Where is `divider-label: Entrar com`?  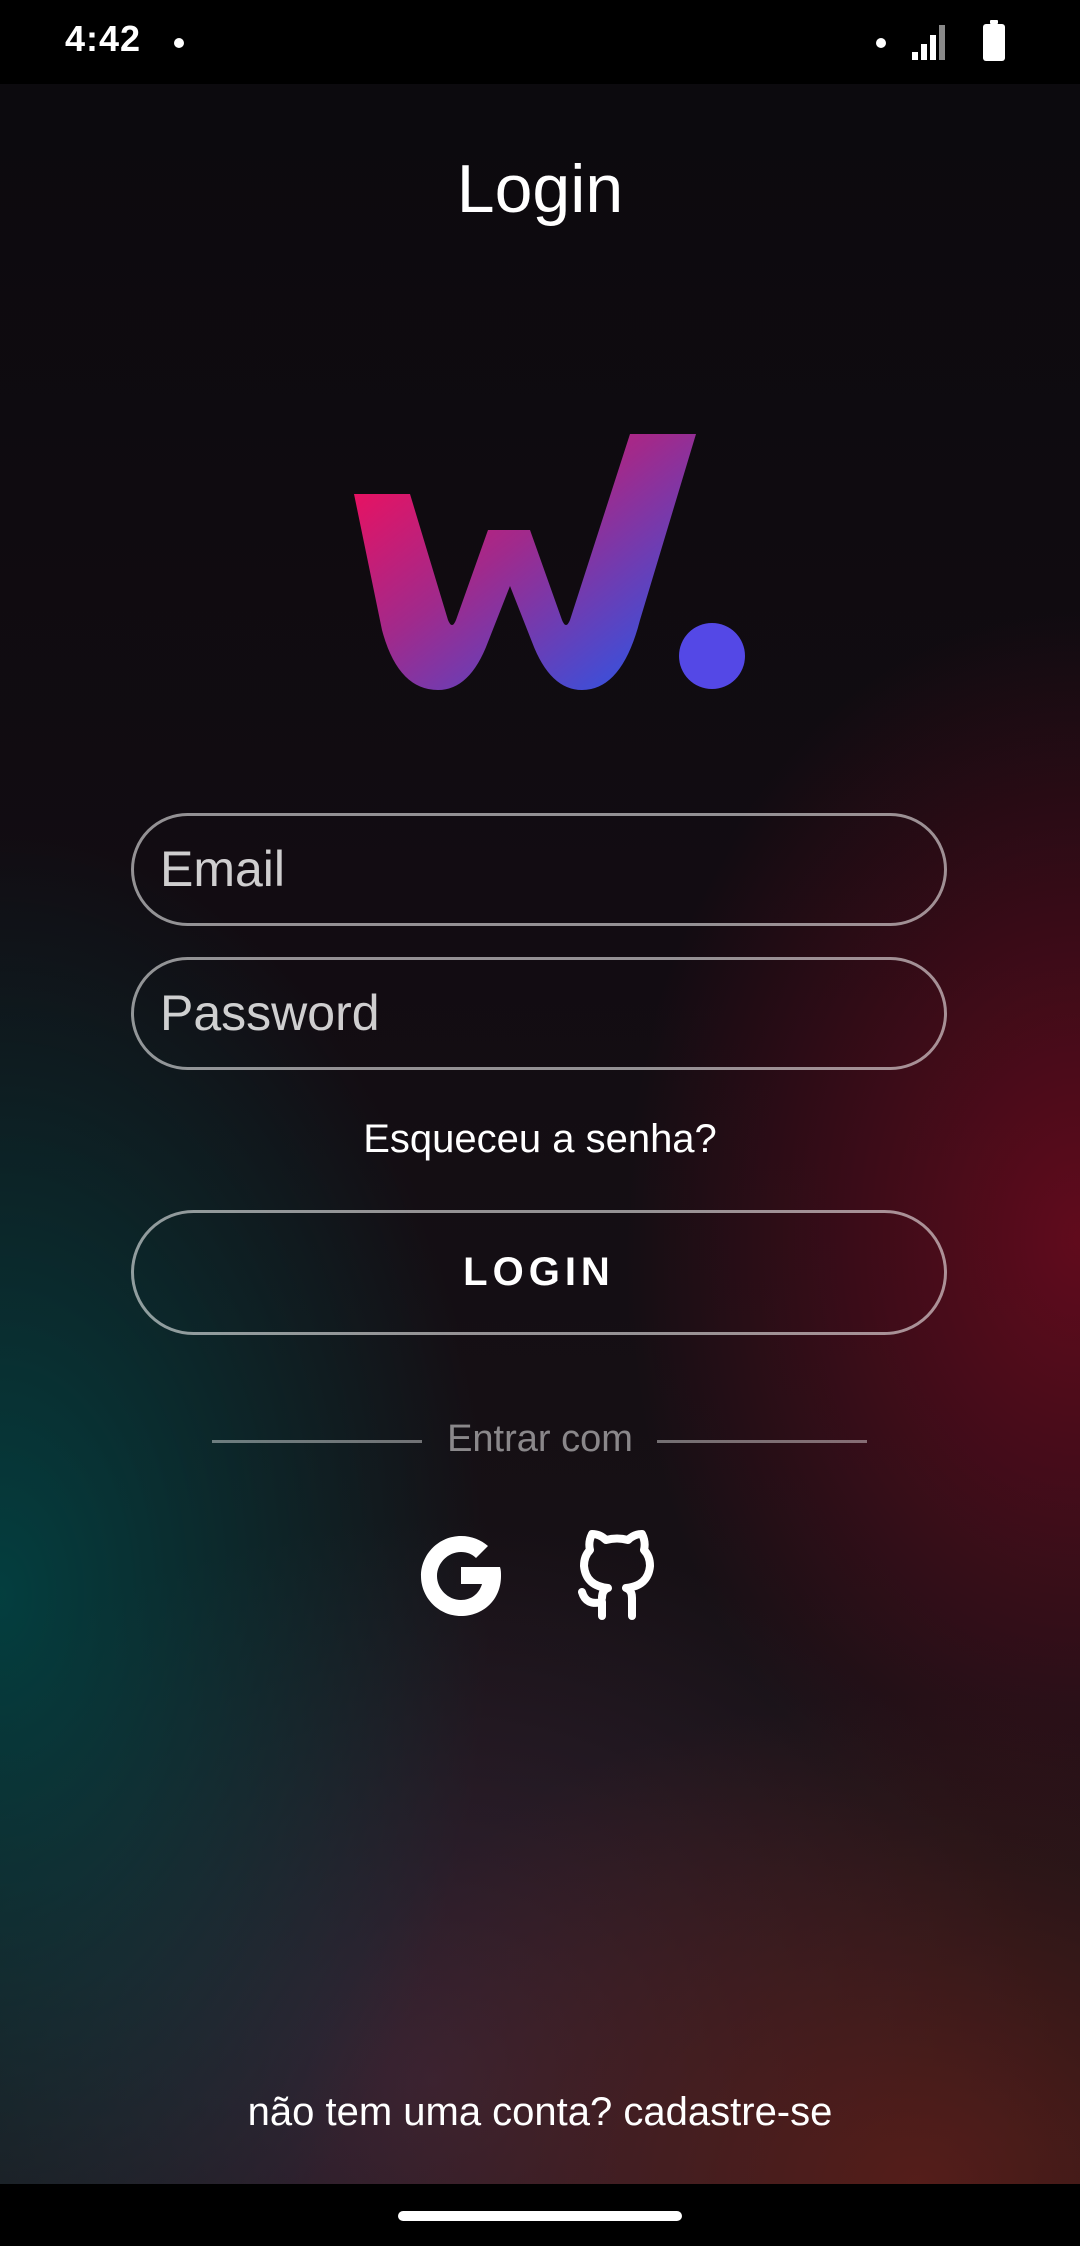
divider-label: Entrar com is located at coordinates (540, 1439).